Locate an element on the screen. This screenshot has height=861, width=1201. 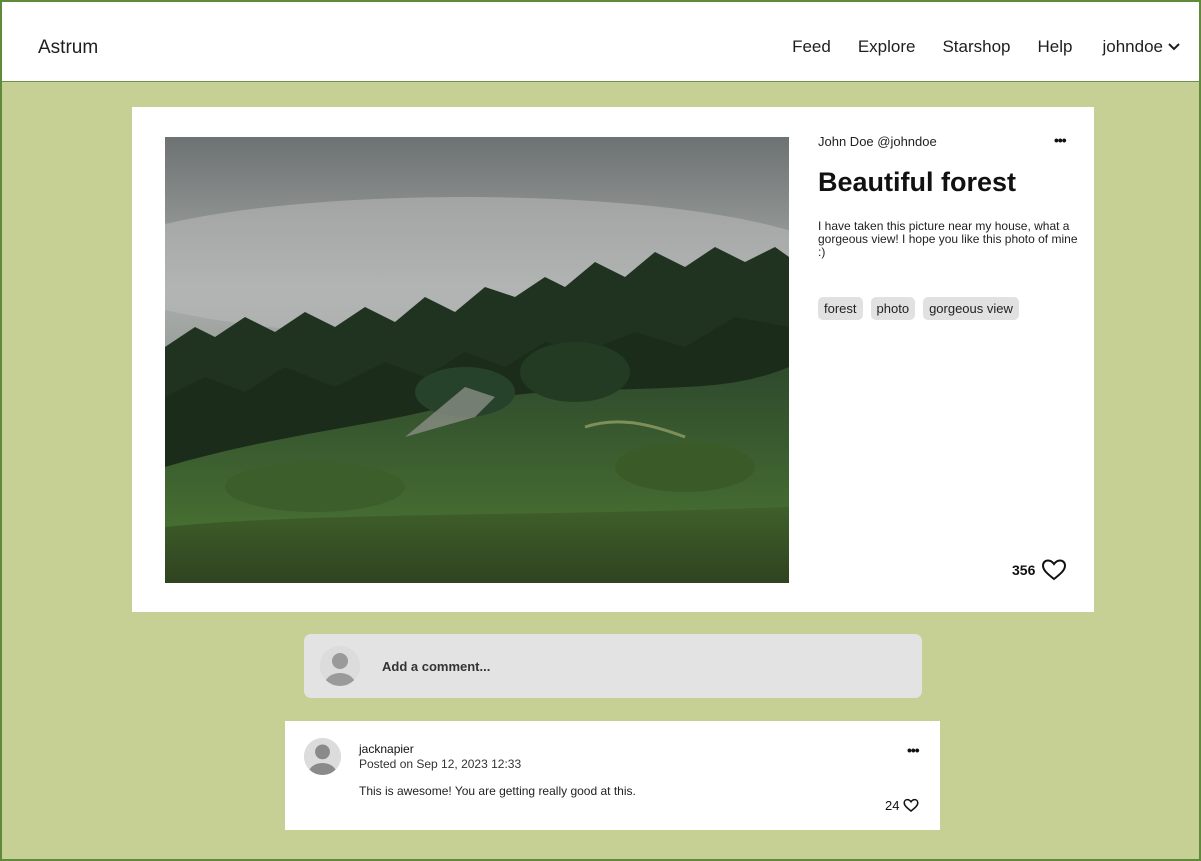
brand-logo: Astrum is located at coordinates (68, 48).